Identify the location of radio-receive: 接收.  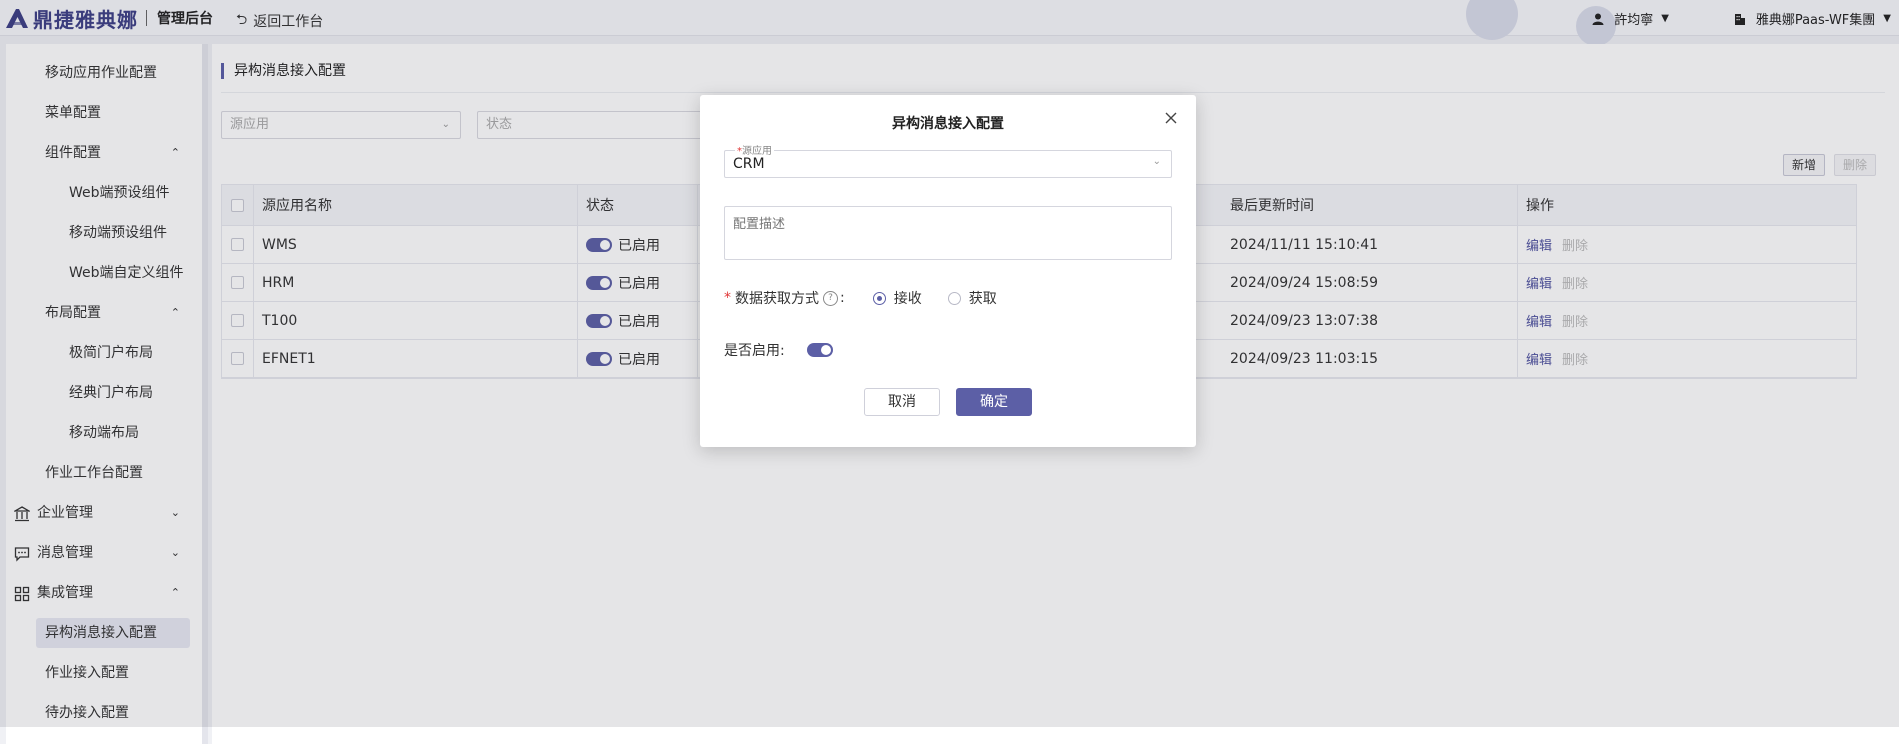
(897, 298).